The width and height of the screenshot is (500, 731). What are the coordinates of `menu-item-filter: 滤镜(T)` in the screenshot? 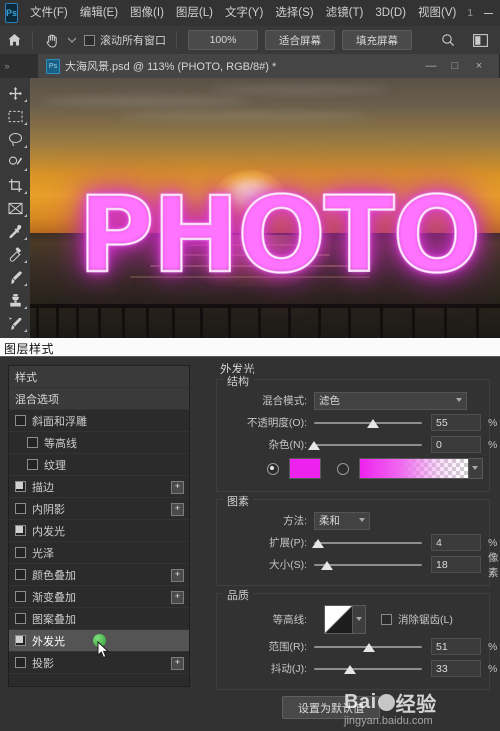 It's located at (345, 13).